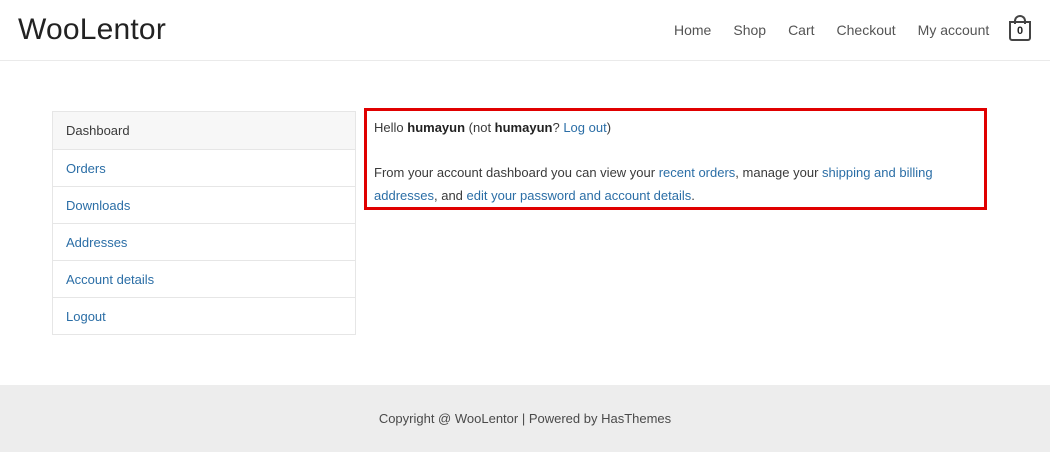  Describe the element at coordinates (204, 204) in the screenshot. I see `sidebar-item-downloads: Downloads` at that location.